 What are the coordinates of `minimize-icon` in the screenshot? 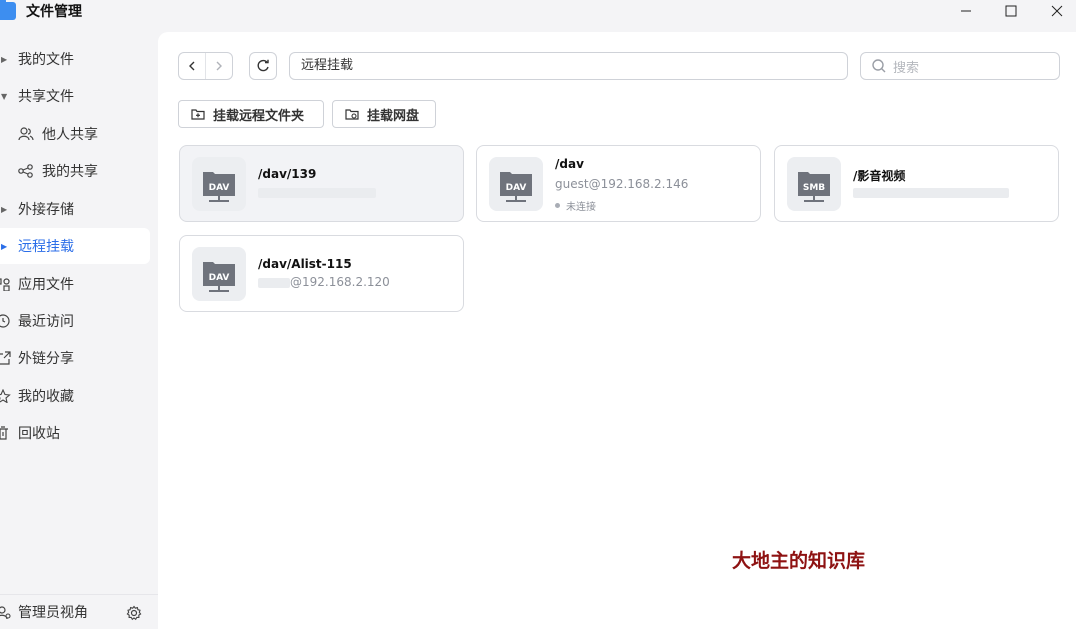 It's located at (966, 11).